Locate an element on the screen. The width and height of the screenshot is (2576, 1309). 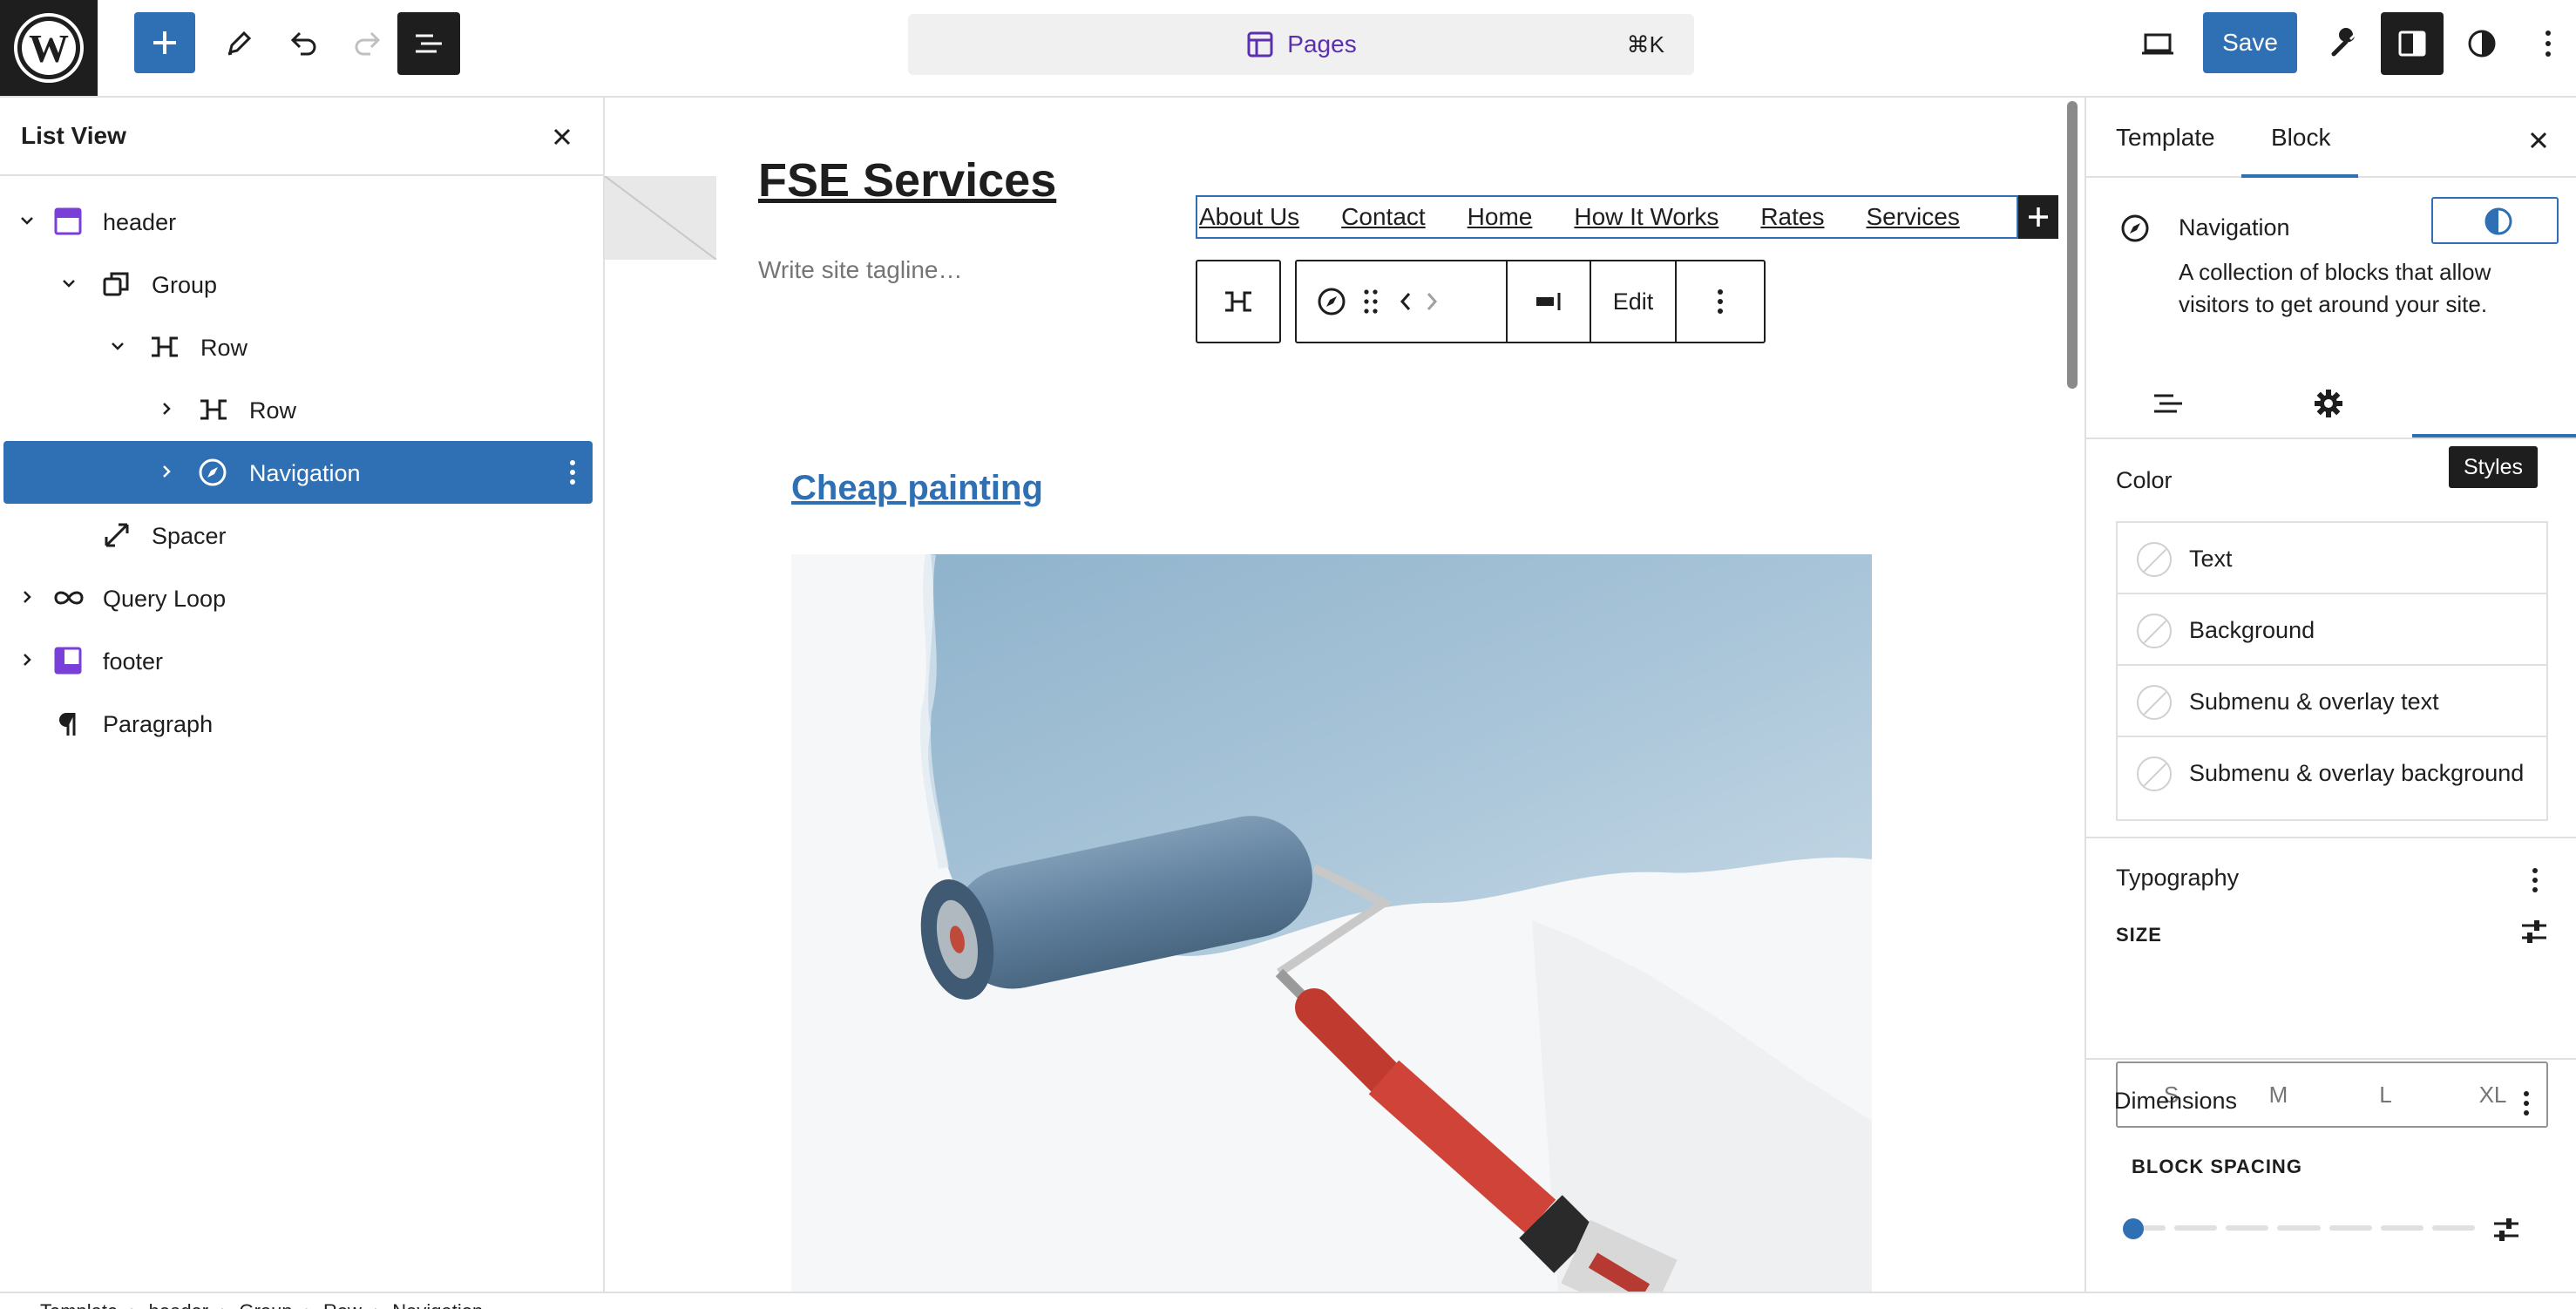
list-item-query-loop: Query Loop is located at coordinates (298, 597).